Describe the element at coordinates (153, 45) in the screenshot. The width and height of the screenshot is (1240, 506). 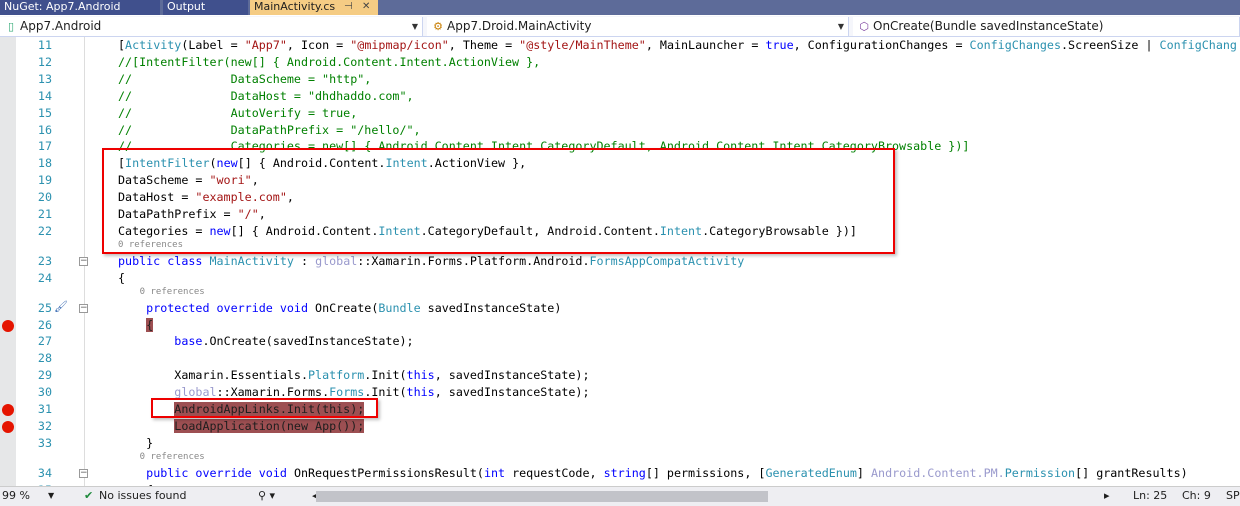
I see `token-t: Activity` at that location.